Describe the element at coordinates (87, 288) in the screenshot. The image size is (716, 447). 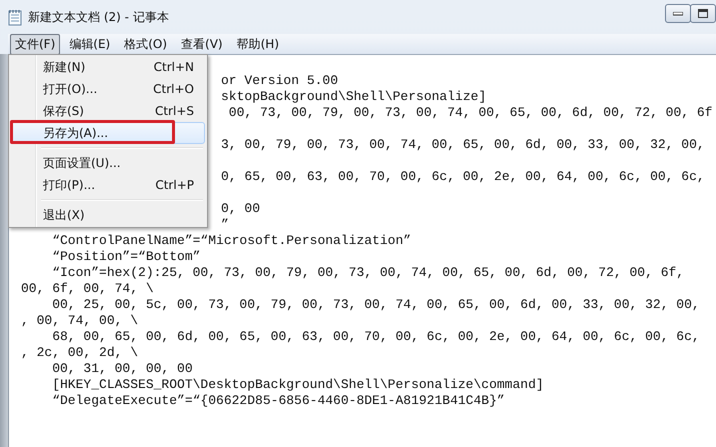
I see `text-line: 00, 6f, 00, 74, \` at that location.